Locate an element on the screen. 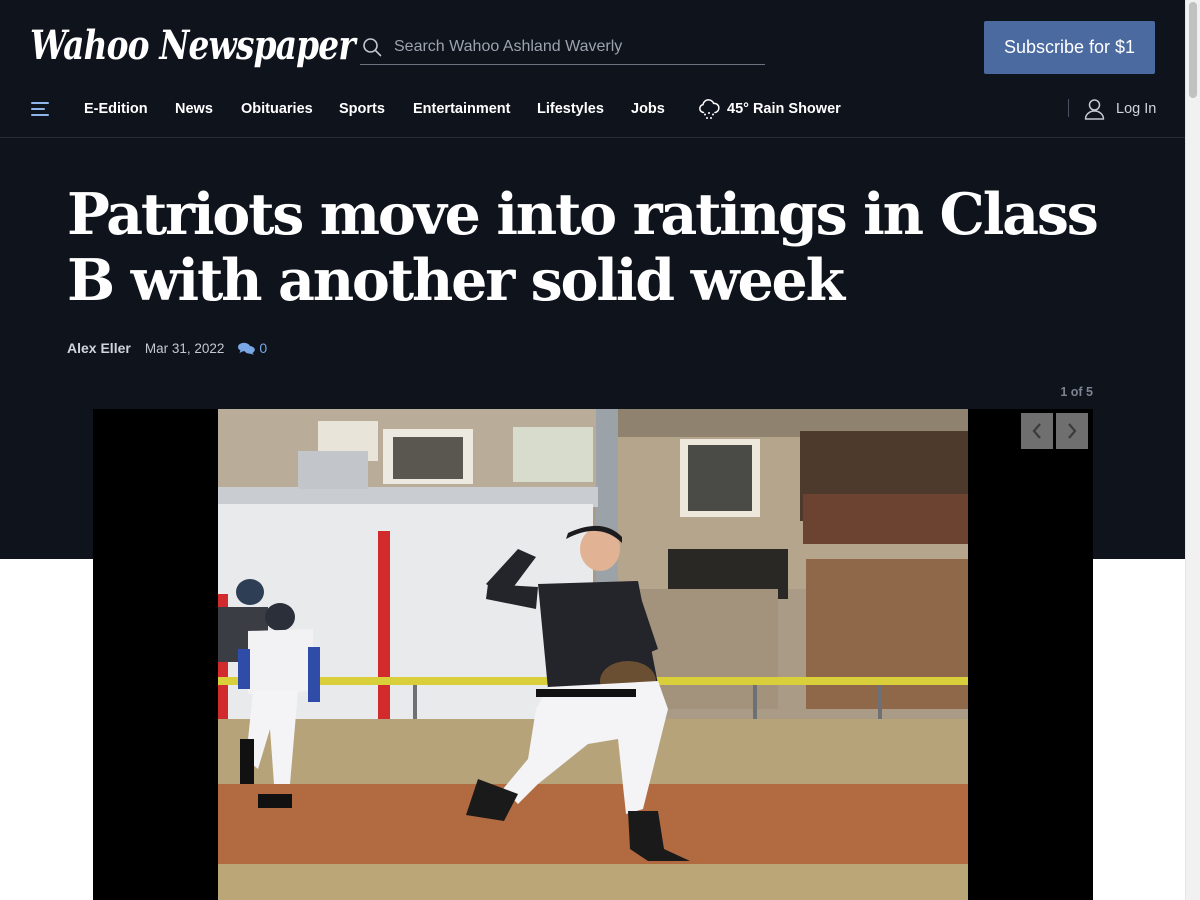  nav-item-entertainment: Entertainment is located at coordinates (462, 109).